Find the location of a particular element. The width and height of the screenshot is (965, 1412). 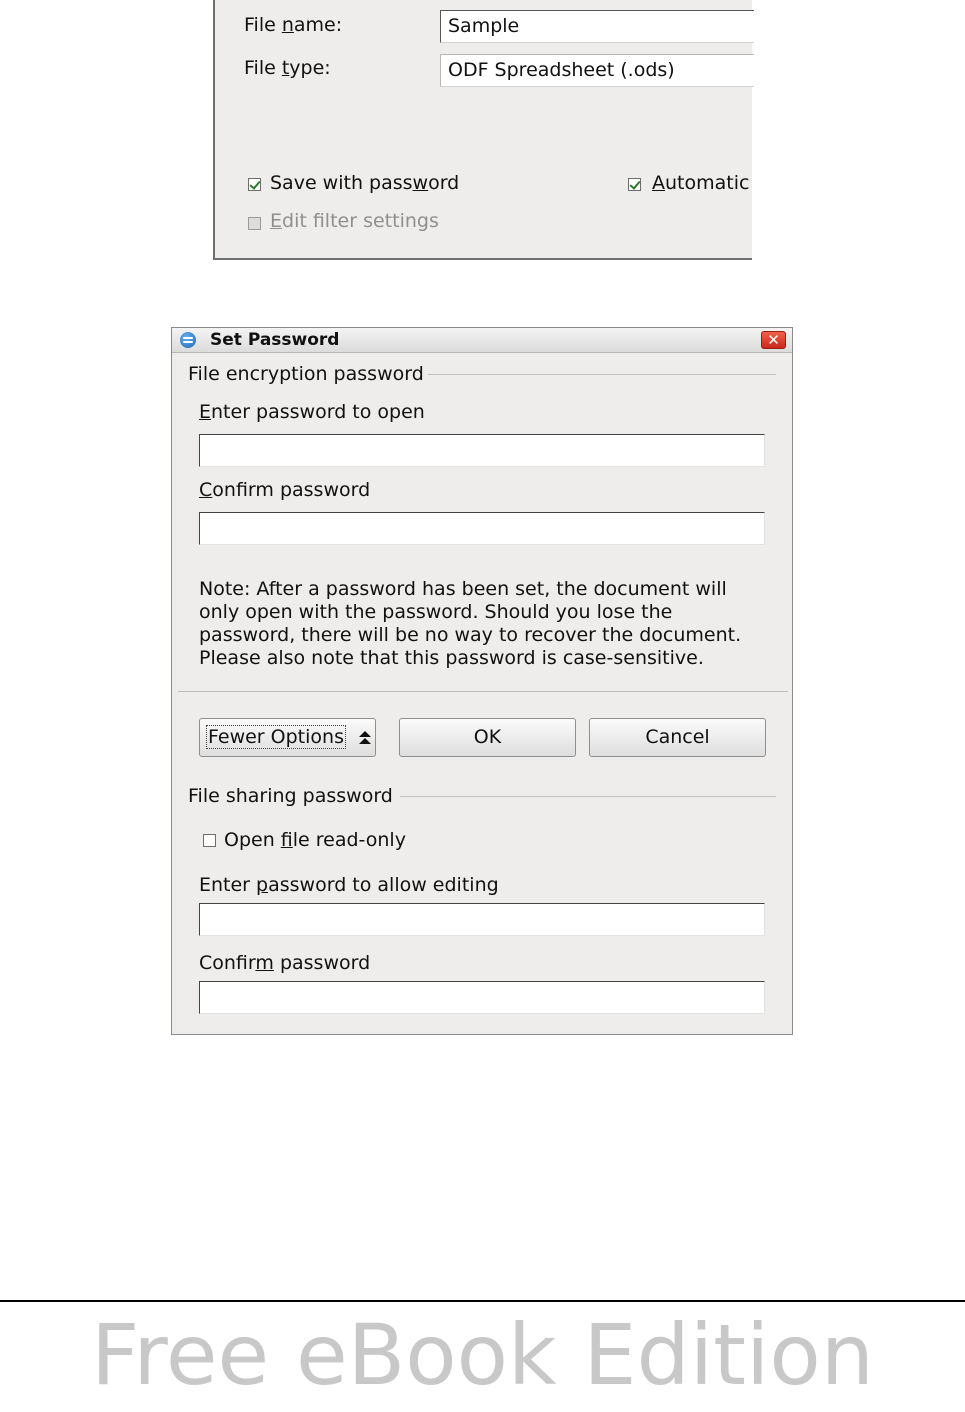

close-icon: ✕ is located at coordinates (773, 340).